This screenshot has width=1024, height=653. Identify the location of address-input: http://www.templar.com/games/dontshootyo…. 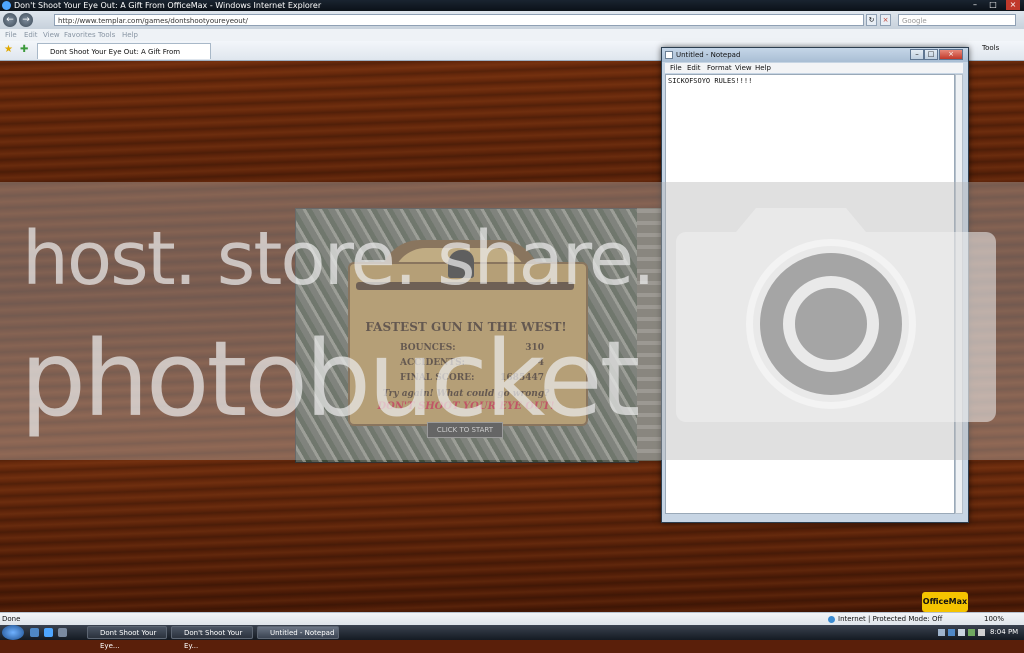
(459, 20).